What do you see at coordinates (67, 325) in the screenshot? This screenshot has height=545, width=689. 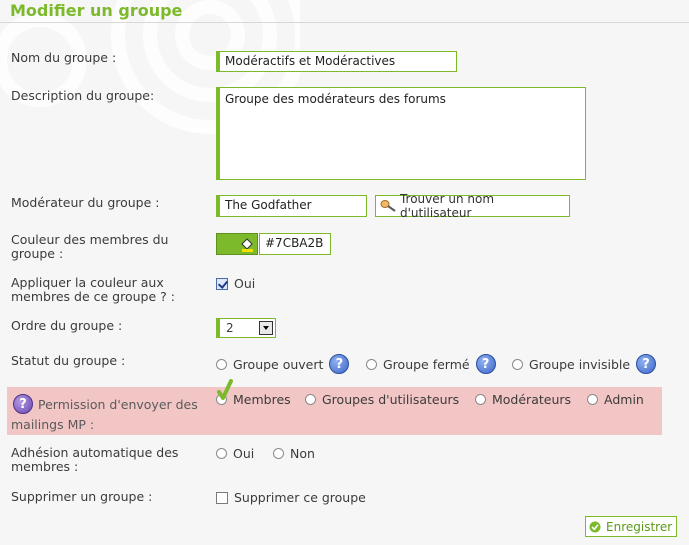 I see `order-label: Ordre du groupe :` at bounding box center [67, 325].